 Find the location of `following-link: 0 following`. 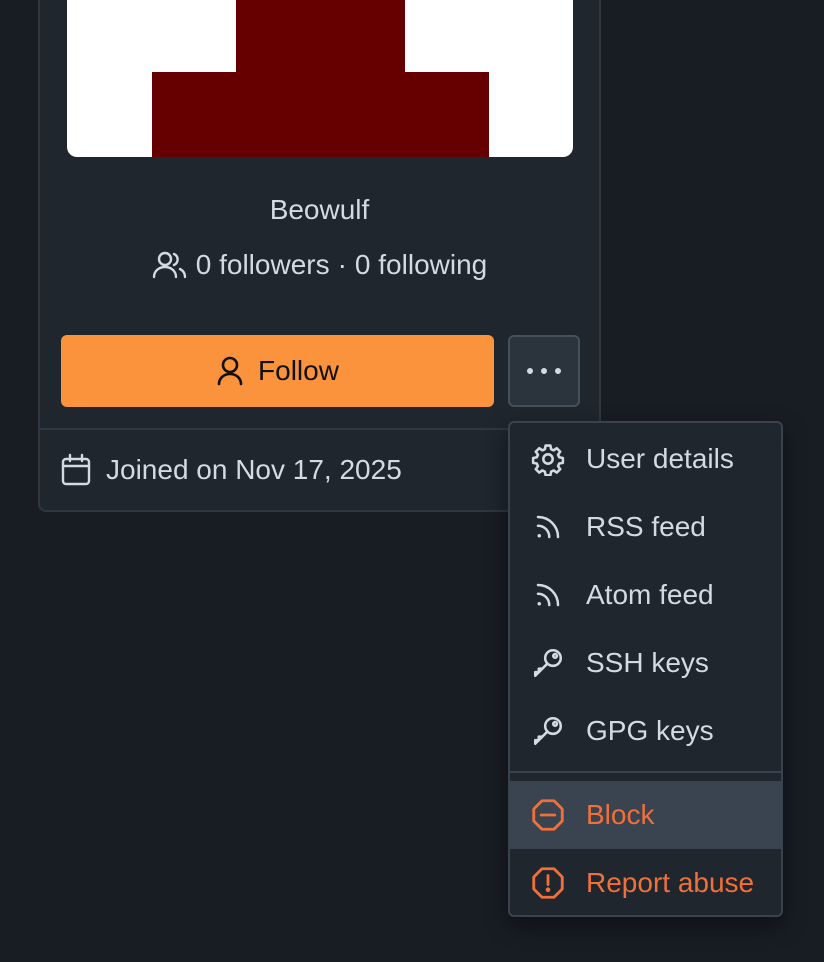

following-link: 0 following is located at coordinates (421, 265).